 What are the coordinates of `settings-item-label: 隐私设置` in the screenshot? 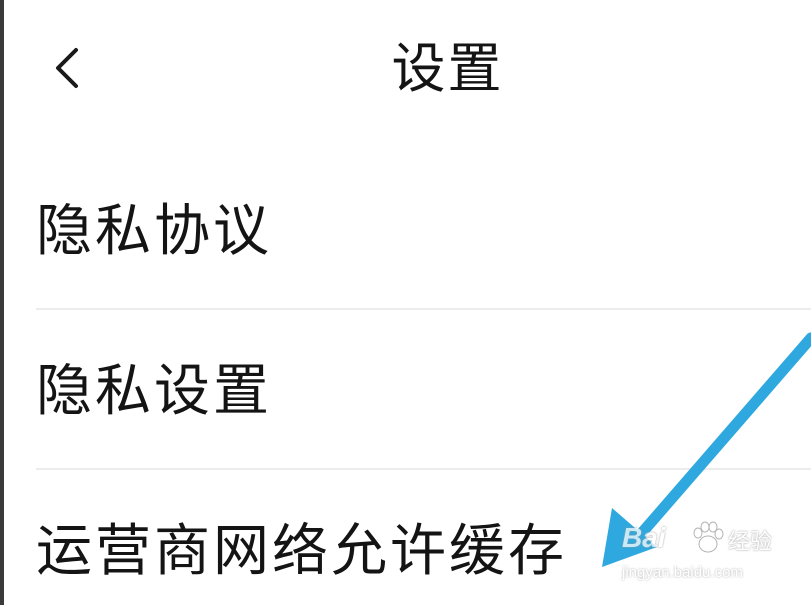 It's located at (154, 391).